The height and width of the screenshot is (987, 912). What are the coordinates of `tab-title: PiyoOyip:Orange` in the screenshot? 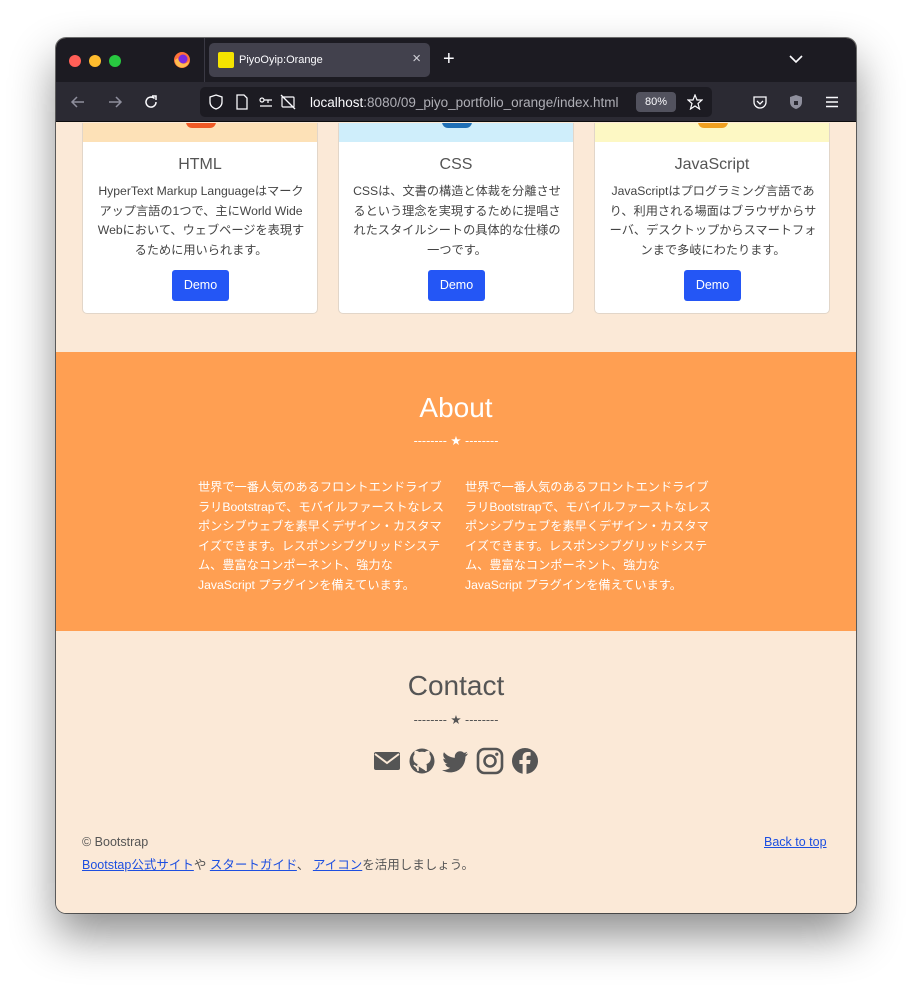 It's located at (281, 60).